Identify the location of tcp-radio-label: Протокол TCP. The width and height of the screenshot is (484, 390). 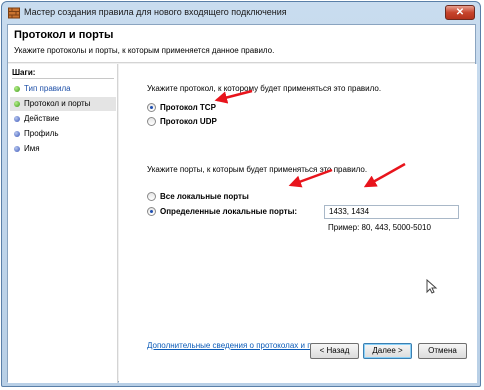
(188, 107).